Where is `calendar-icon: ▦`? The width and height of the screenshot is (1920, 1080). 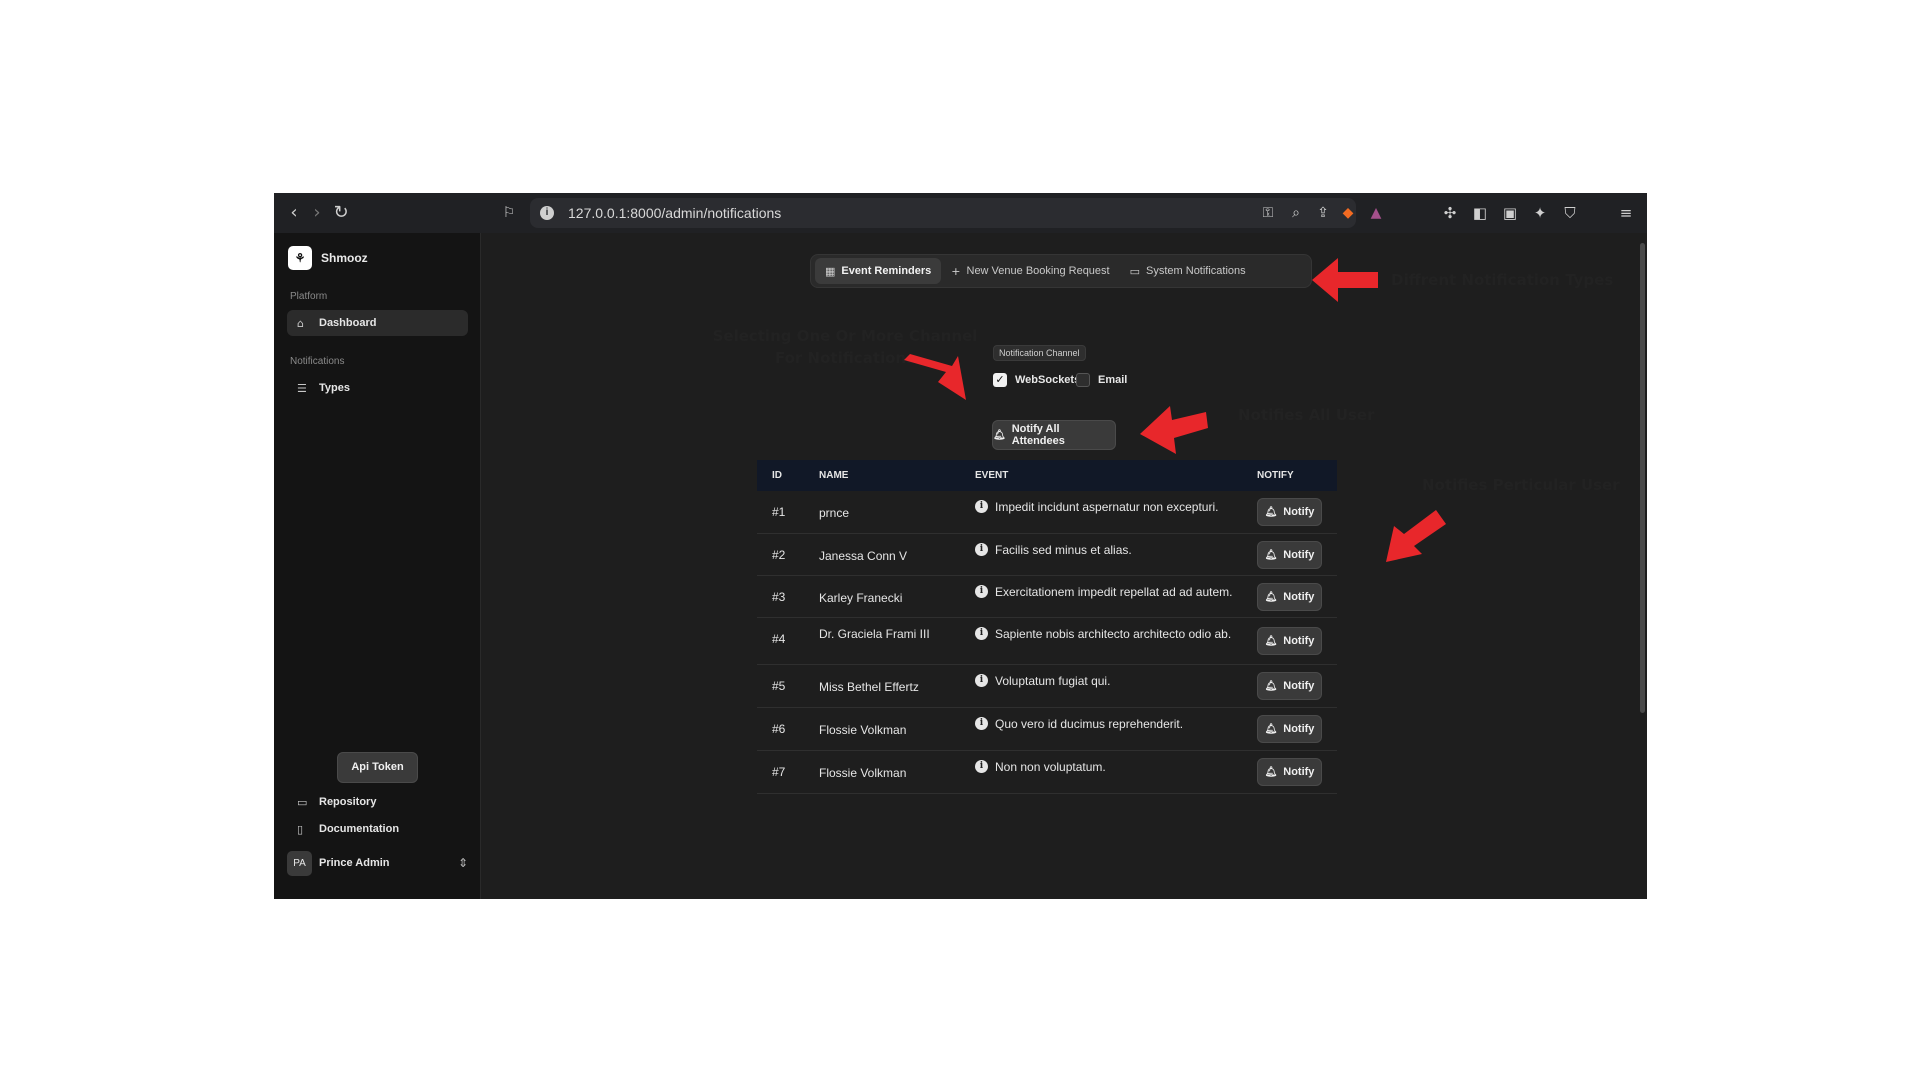 calendar-icon: ▦ is located at coordinates (830, 271).